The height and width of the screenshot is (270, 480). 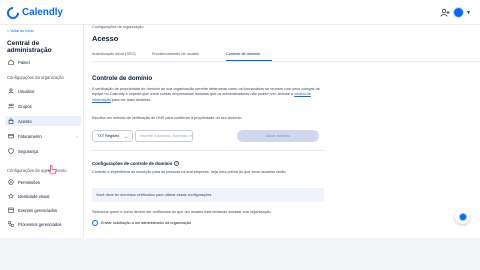 I want to click on billing-icon, so click(x=11, y=136).